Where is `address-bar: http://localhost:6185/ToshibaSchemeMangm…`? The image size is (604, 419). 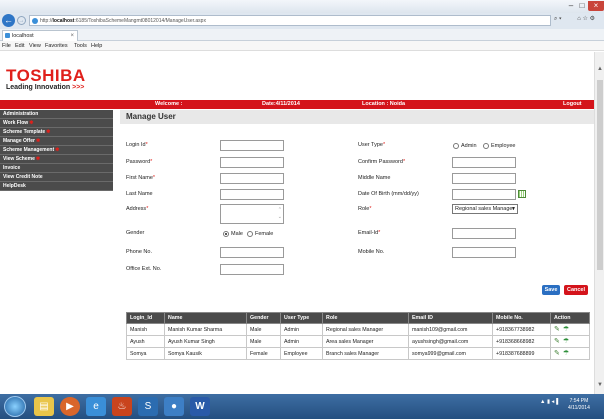
address-bar: http://localhost:6185/ToshibaSchemeMangm… is located at coordinates (290, 20).